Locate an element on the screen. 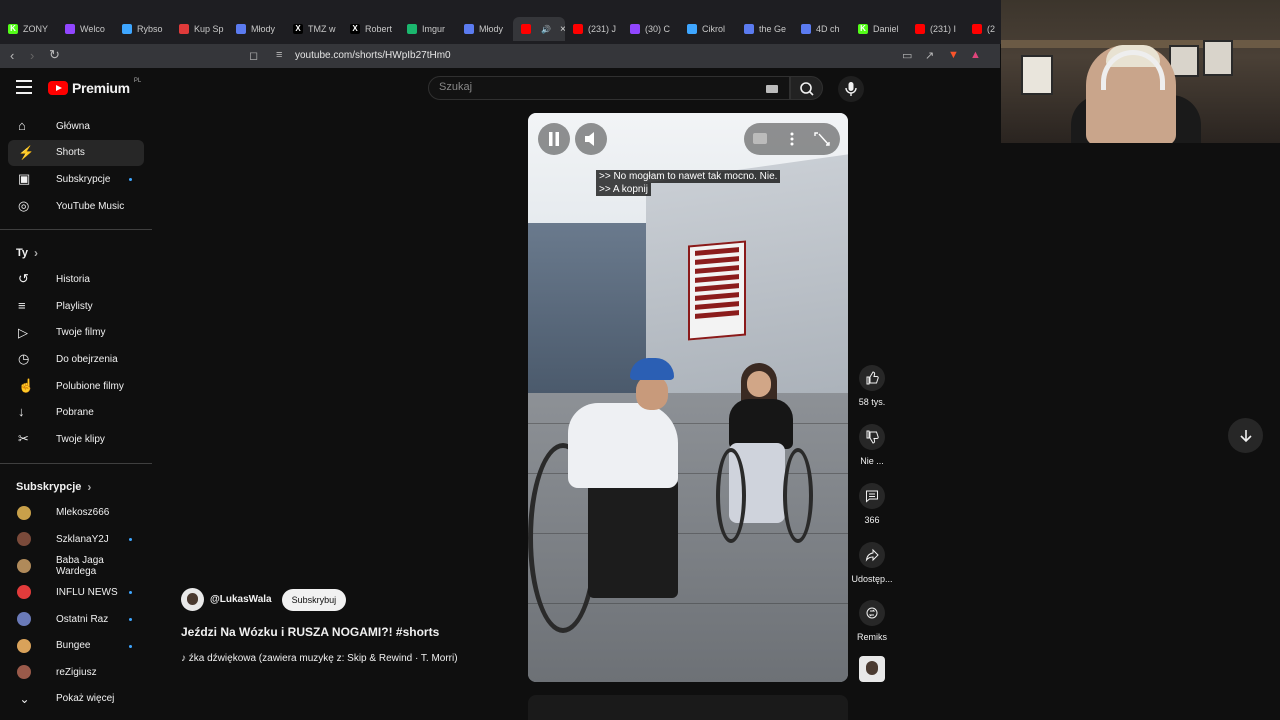 This screenshot has width=1280, height=720. shorts-icon: ⚡ is located at coordinates (26, 152).